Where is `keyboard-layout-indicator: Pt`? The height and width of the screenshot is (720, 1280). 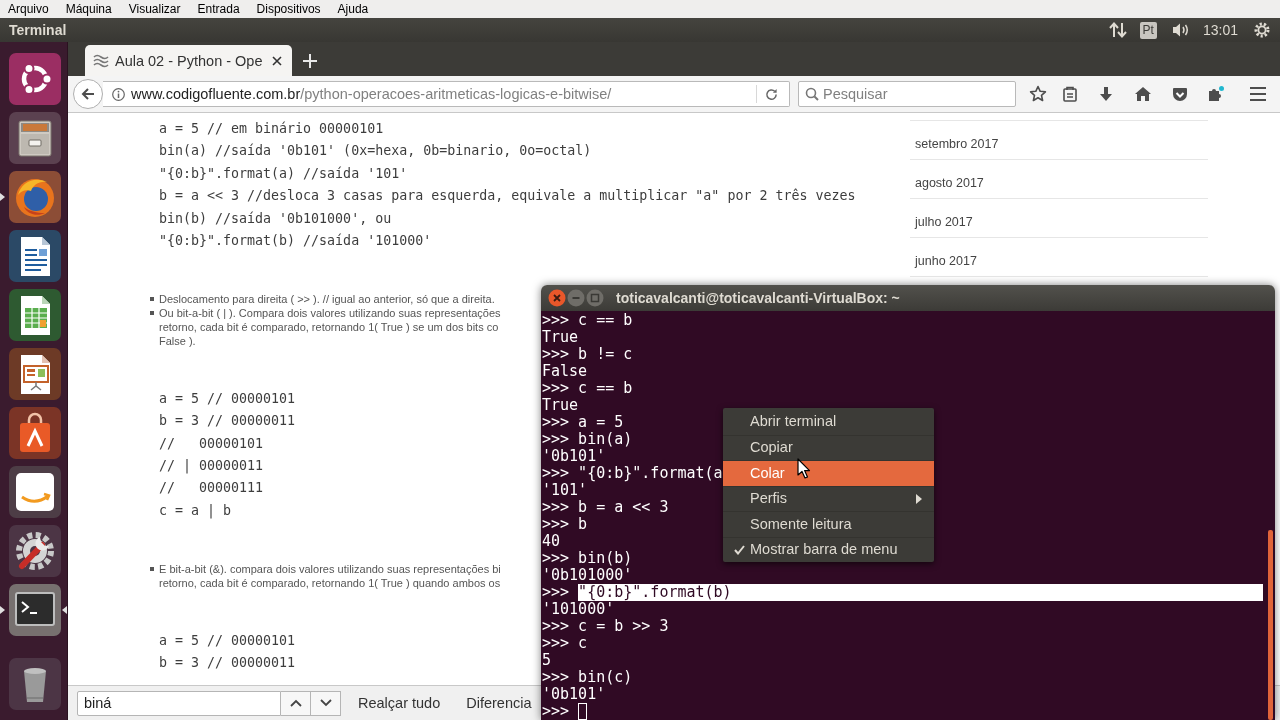
keyboard-layout-indicator: Pt is located at coordinates (1148, 30).